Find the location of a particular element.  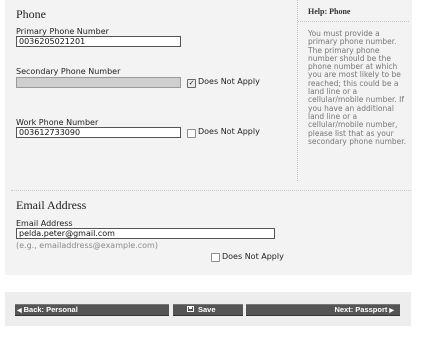

help-divider is located at coordinates (353, 21).